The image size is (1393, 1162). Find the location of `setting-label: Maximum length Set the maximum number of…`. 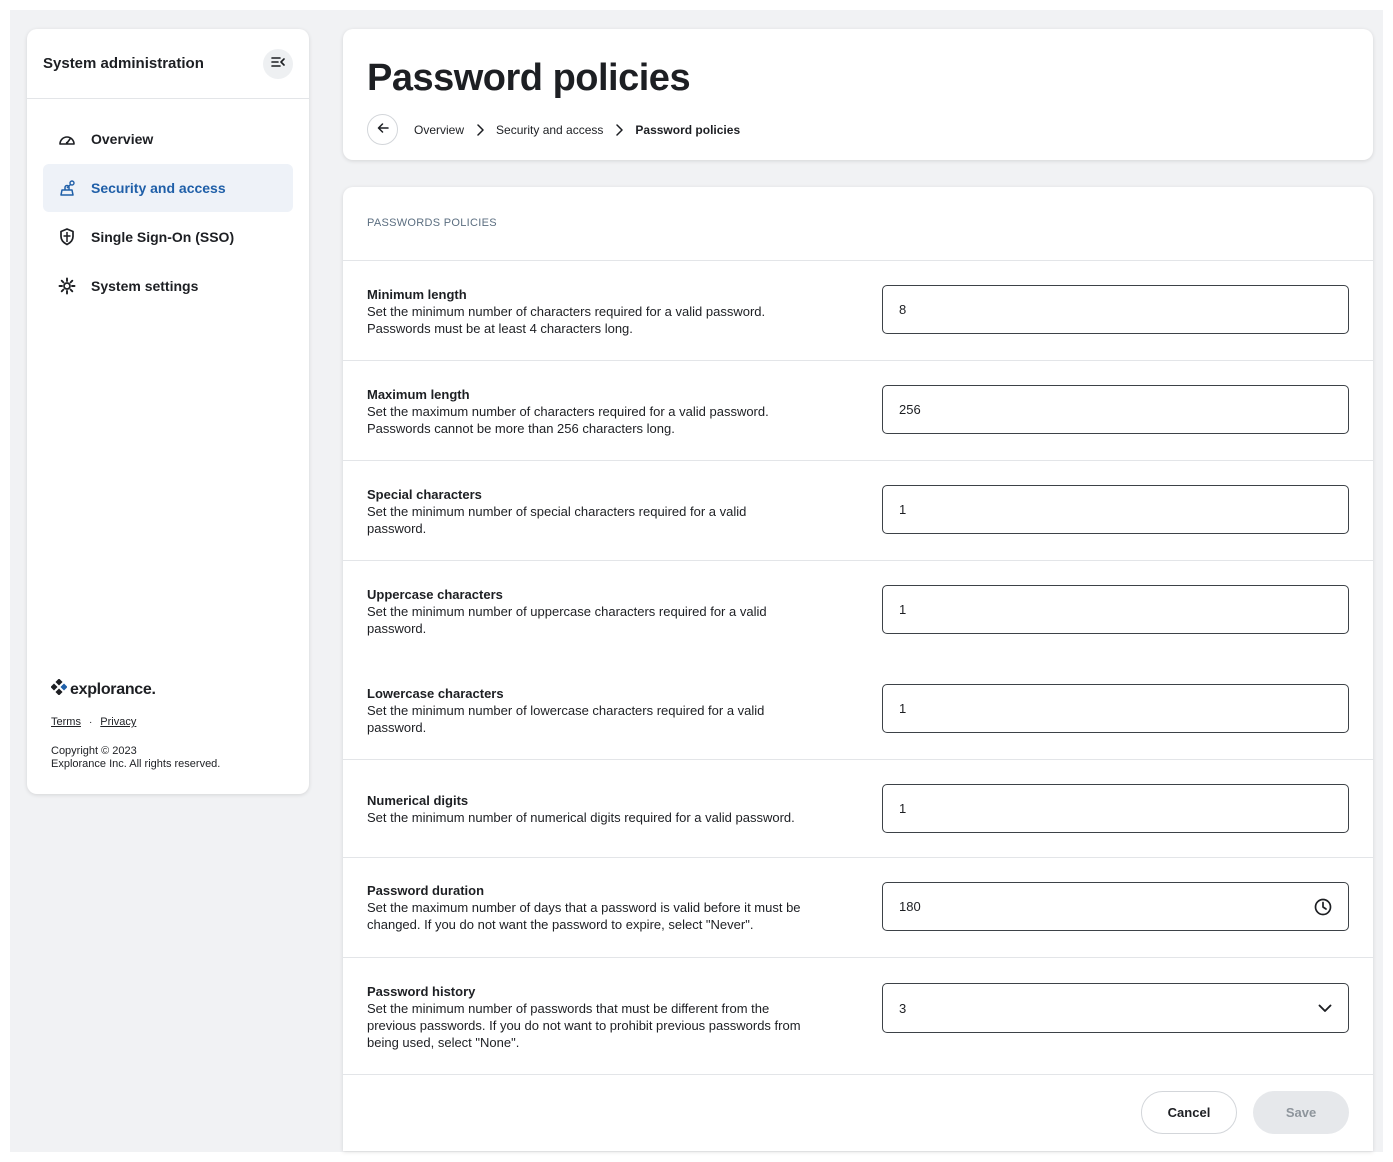

setting-label: Maximum length Set the maximum number of… is located at coordinates (602, 411).